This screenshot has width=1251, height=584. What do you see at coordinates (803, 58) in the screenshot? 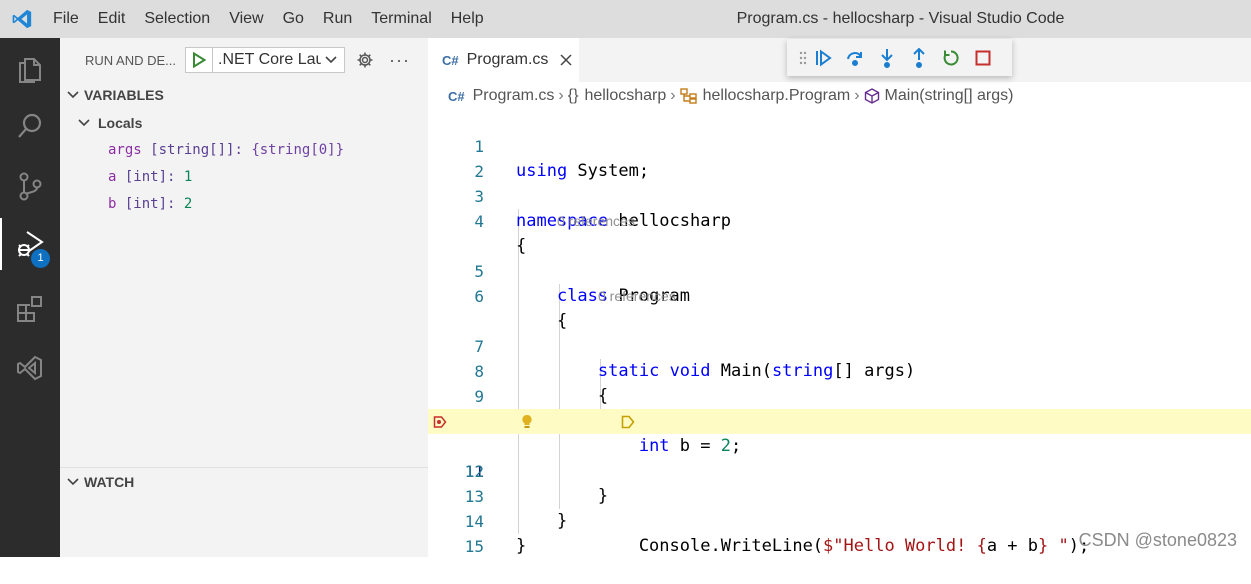
I see `drag-handle-icon` at bounding box center [803, 58].